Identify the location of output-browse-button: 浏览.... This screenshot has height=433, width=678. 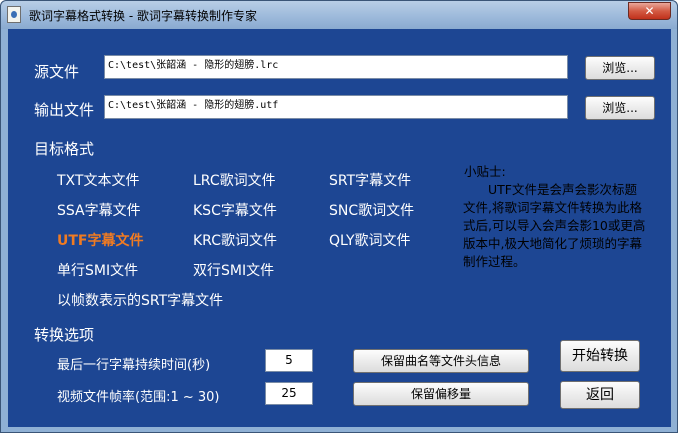
(620, 108).